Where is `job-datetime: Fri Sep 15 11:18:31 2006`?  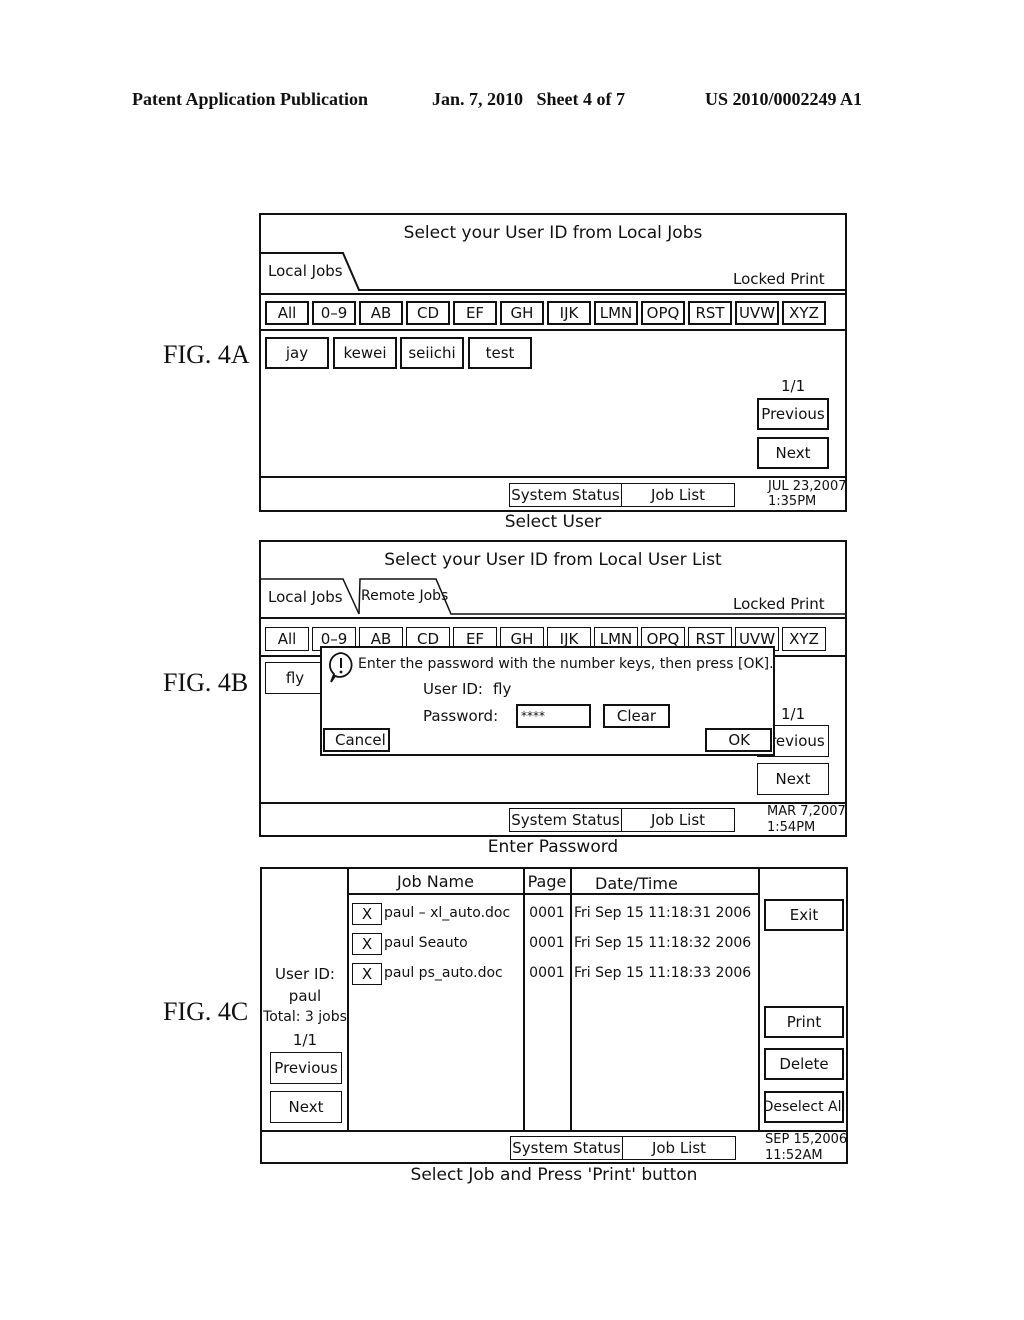 job-datetime: Fri Sep 15 11:18:31 2006 is located at coordinates (663, 913).